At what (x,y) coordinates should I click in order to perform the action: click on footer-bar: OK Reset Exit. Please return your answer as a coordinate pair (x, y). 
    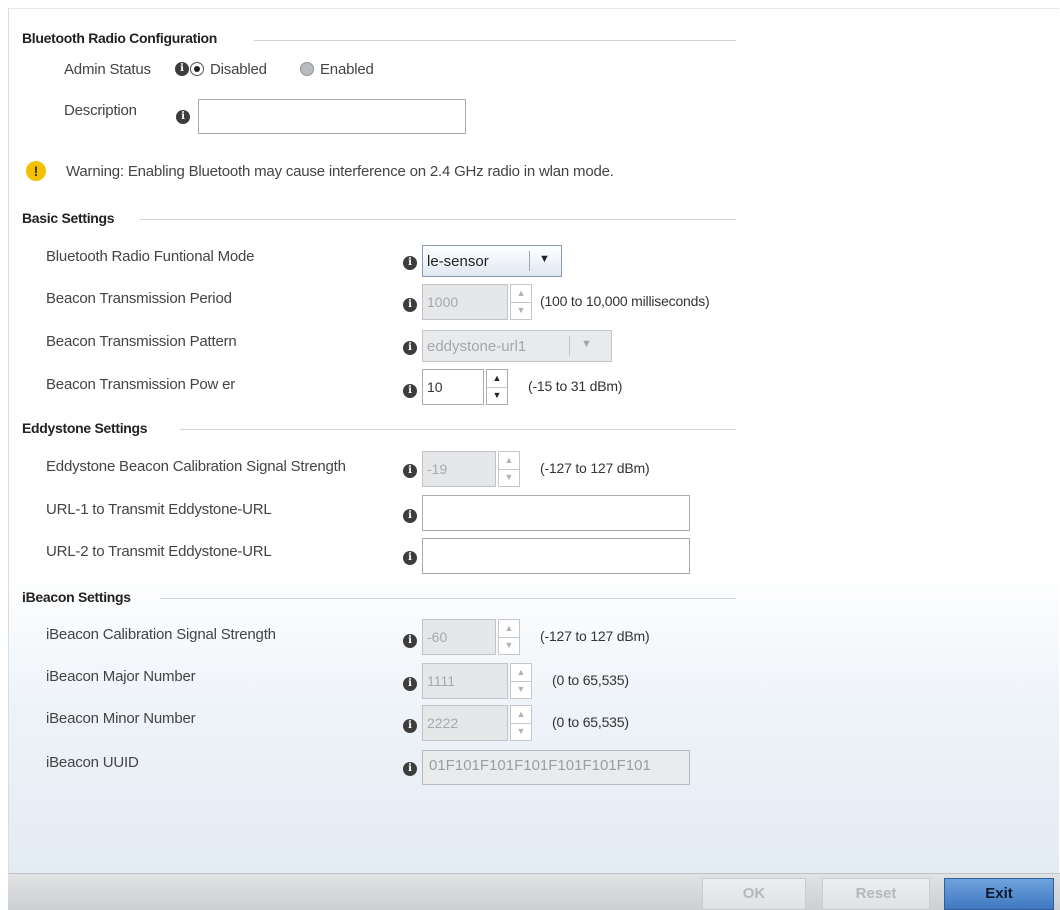
    Looking at the image, I should click on (534, 891).